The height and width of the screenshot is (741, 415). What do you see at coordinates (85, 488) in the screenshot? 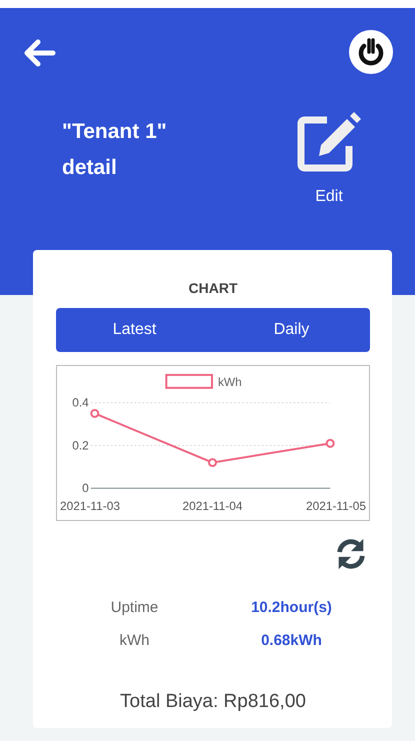
I see `y-tick-label: 0` at bounding box center [85, 488].